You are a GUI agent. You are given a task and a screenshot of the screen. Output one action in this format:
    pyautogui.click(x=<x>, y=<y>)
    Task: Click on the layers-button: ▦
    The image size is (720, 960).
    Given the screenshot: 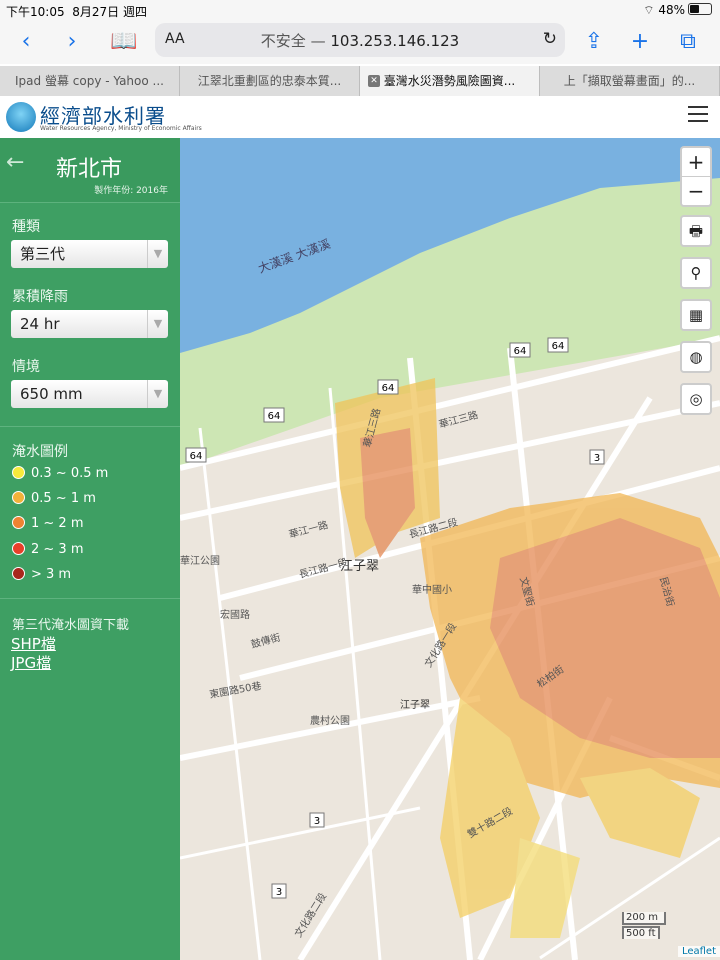 What is the action you would take?
    pyautogui.click(x=696, y=315)
    